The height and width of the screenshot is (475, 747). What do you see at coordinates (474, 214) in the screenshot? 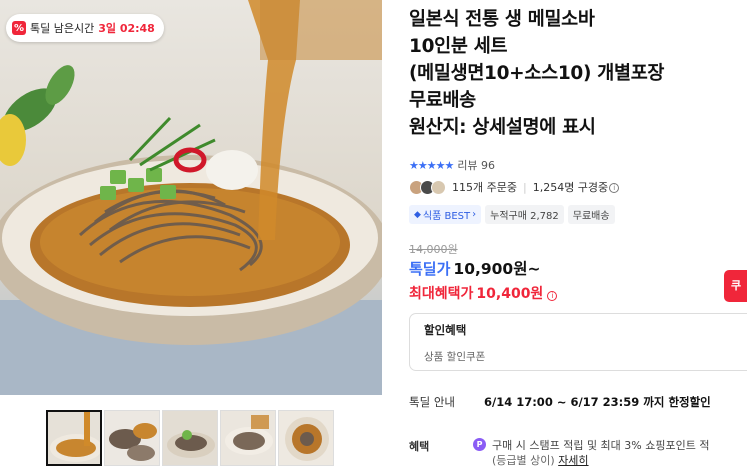
I see `chevron-right-icon: ›` at bounding box center [474, 214].